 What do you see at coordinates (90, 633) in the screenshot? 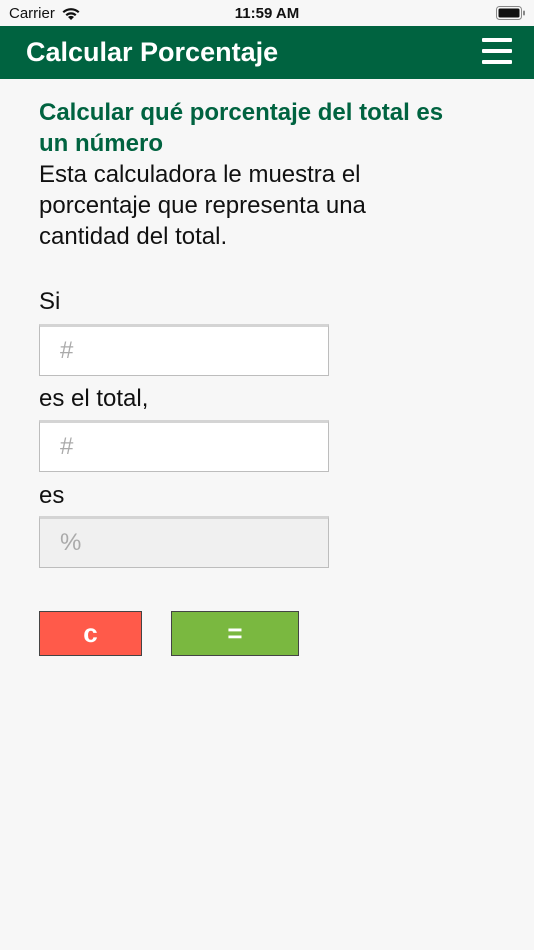
I see `clear-button: c` at bounding box center [90, 633].